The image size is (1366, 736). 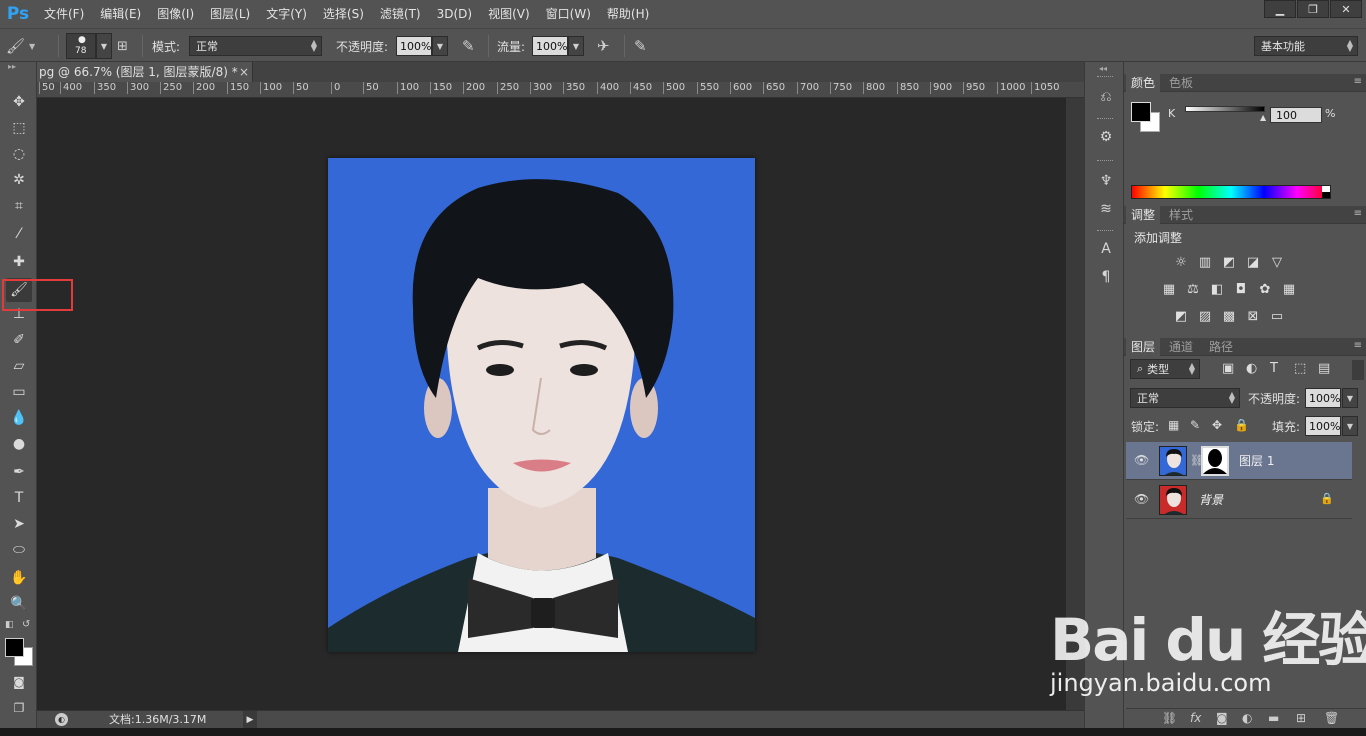 I want to click on menu-help: 帮助(H), so click(x=628, y=14).